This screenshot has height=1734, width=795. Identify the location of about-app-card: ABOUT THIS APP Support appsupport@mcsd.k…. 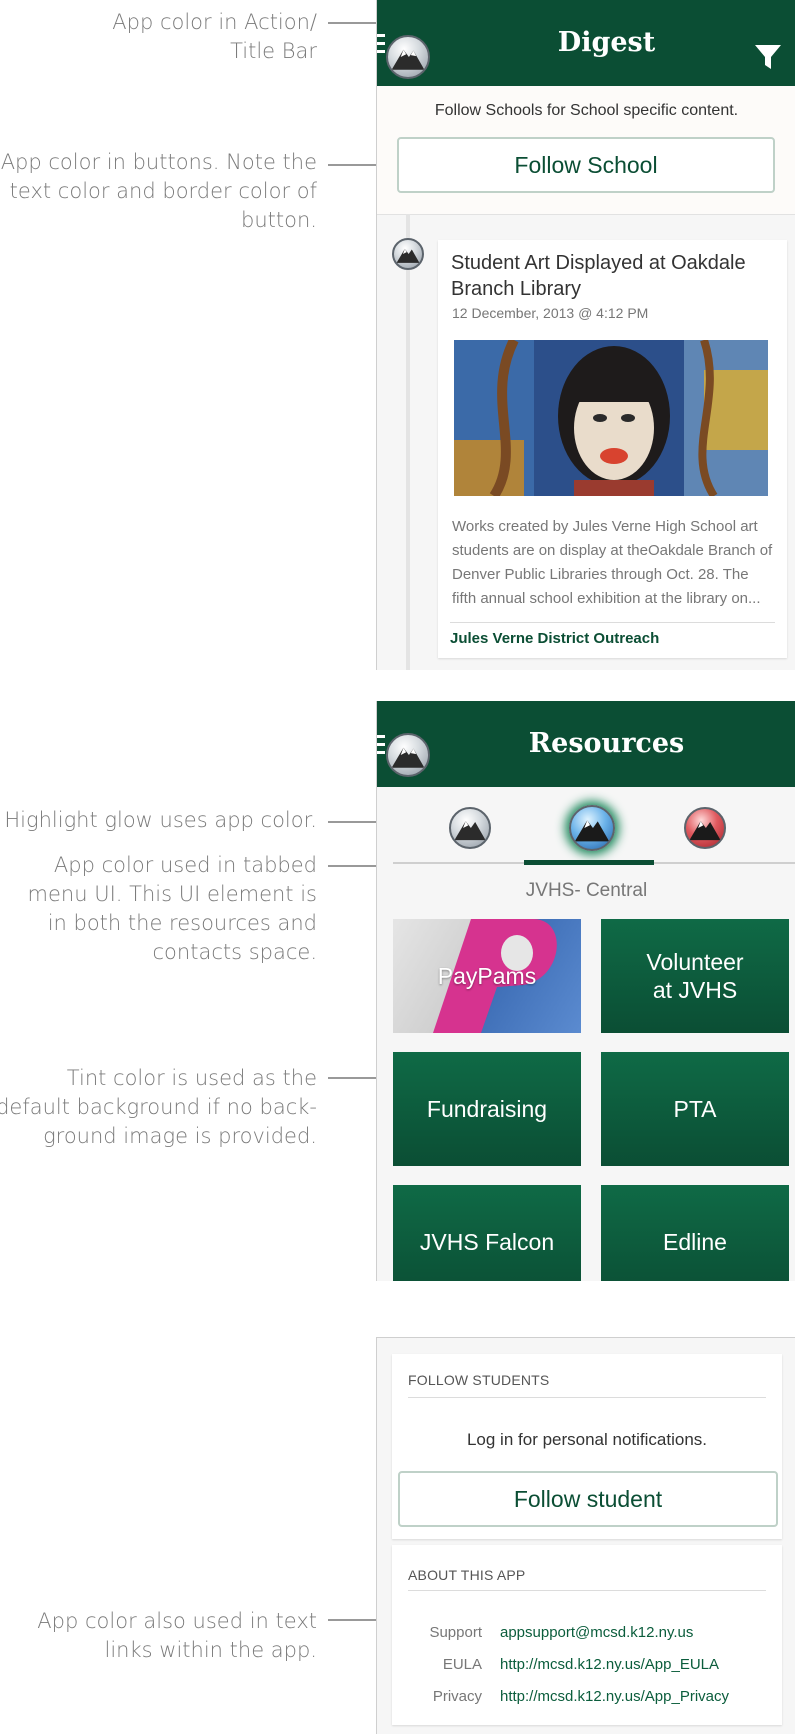
(587, 1635).